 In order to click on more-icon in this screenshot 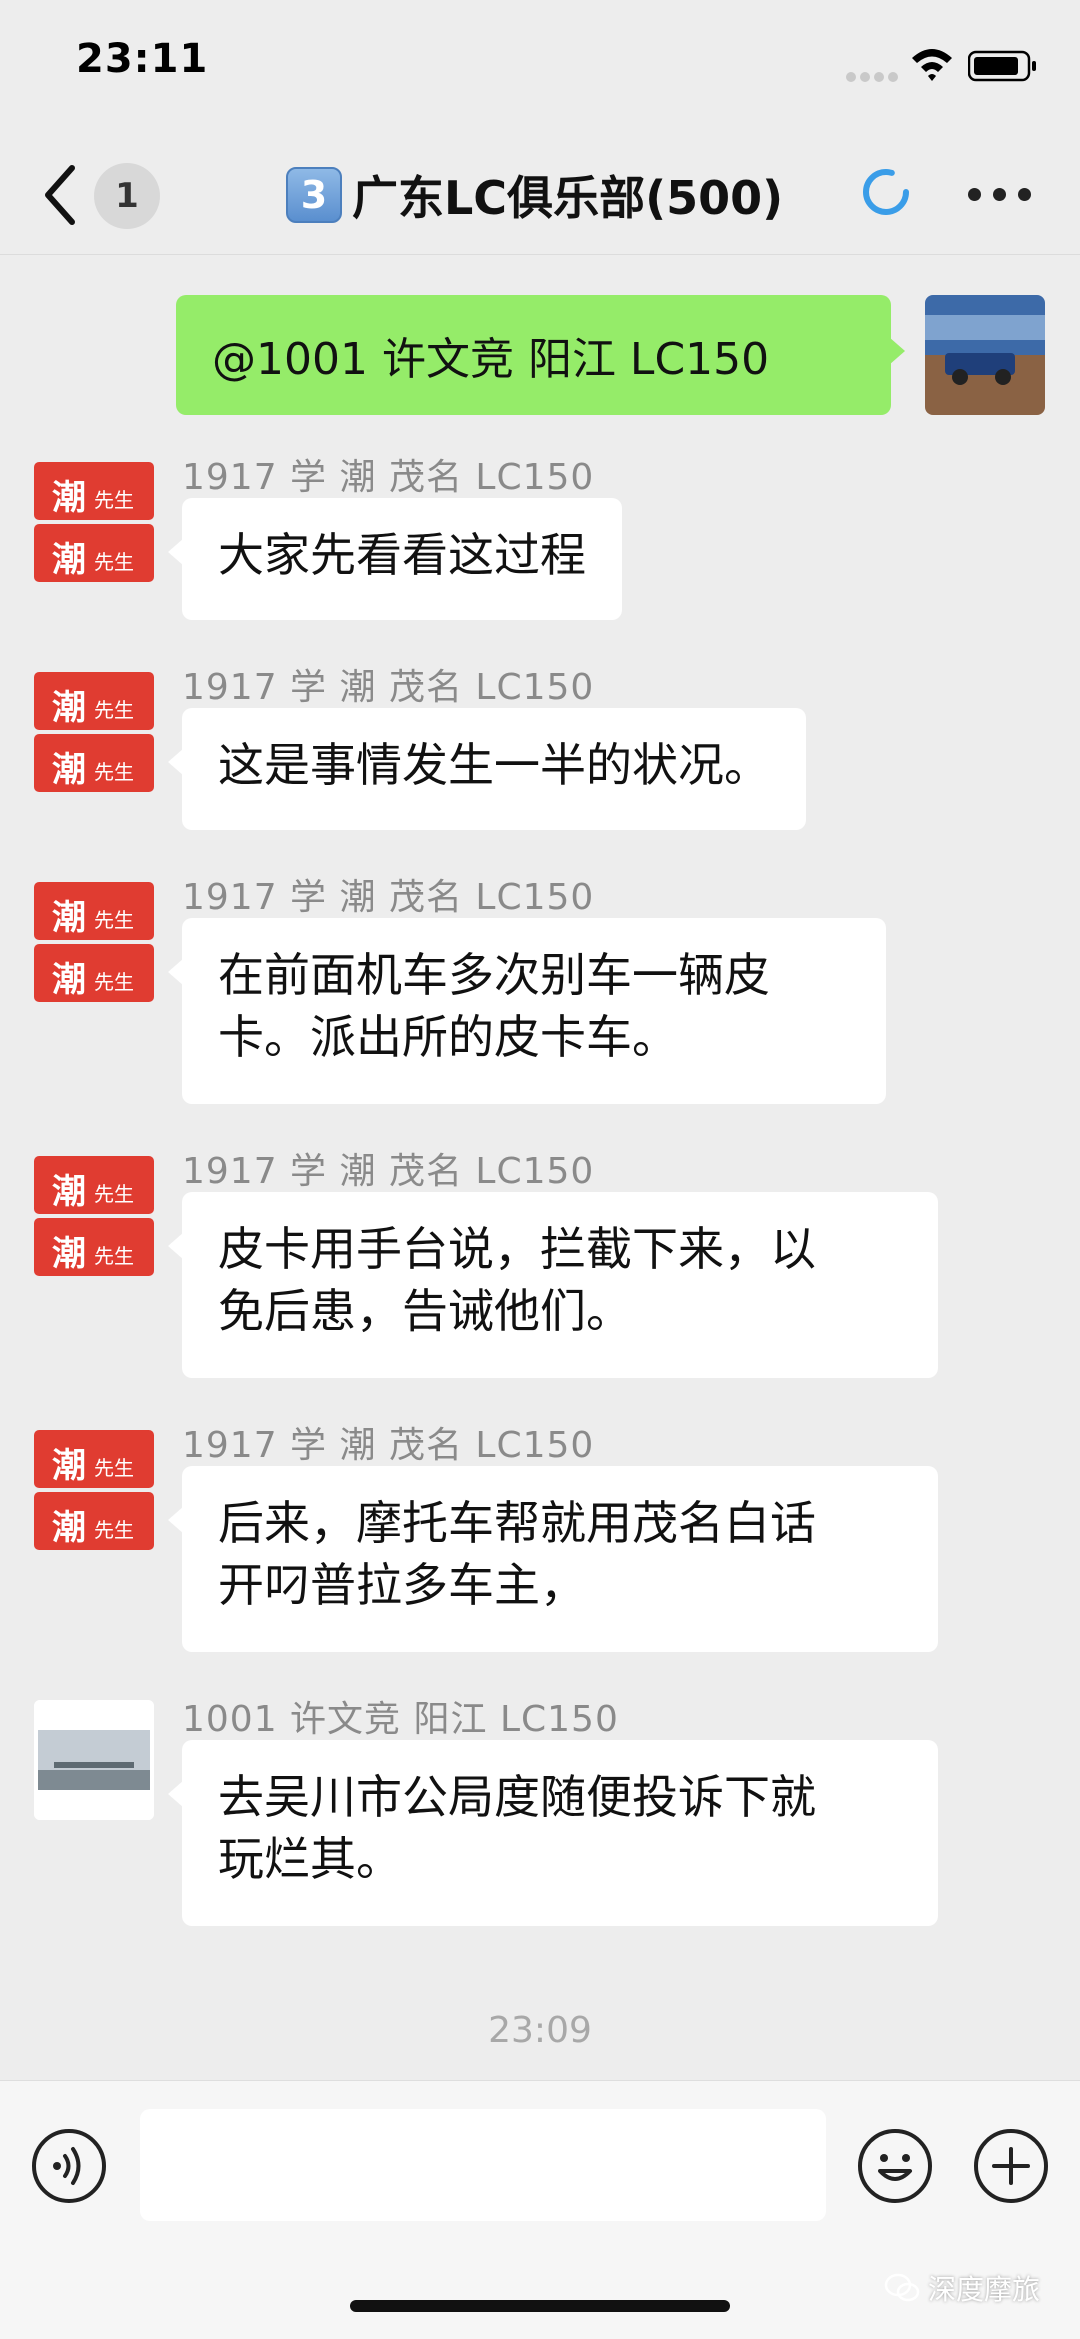, I will do `click(1000, 195)`.